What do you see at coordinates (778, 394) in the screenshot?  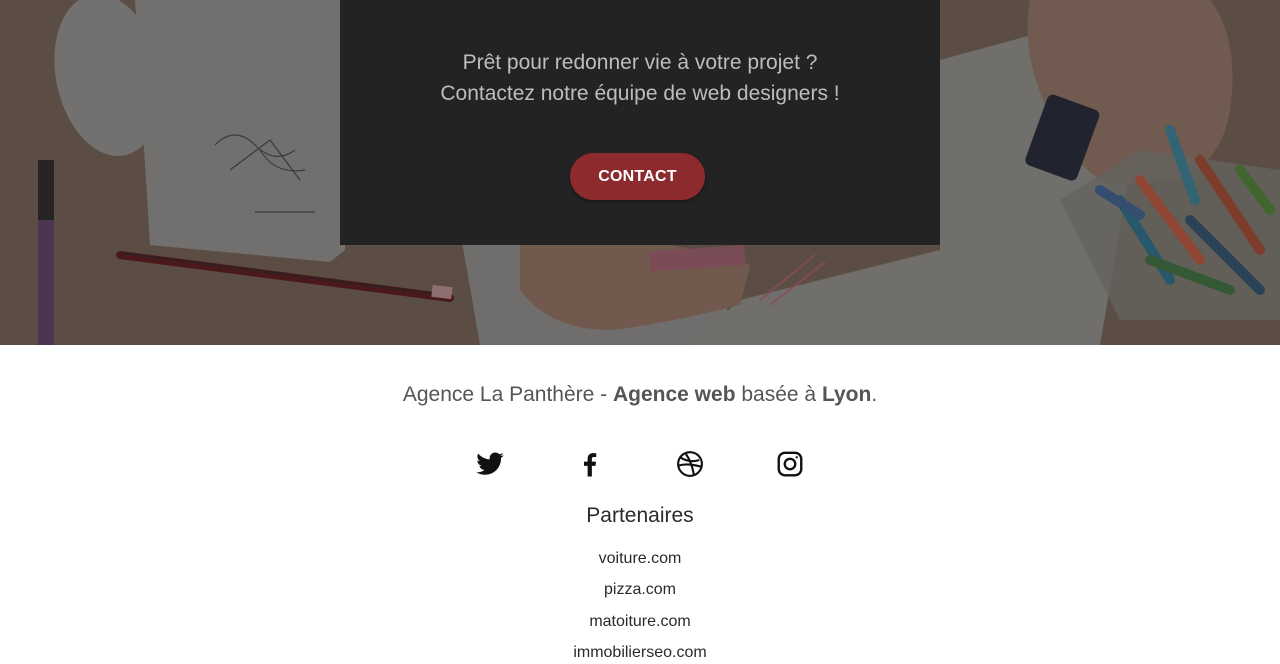 I see `tagline-text: basée à` at bounding box center [778, 394].